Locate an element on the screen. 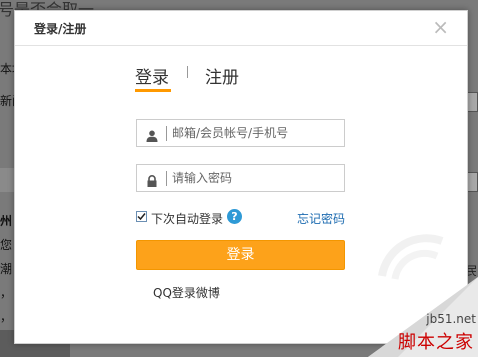 This screenshot has height=357, width=478. account-field is located at coordinates (240, 133).